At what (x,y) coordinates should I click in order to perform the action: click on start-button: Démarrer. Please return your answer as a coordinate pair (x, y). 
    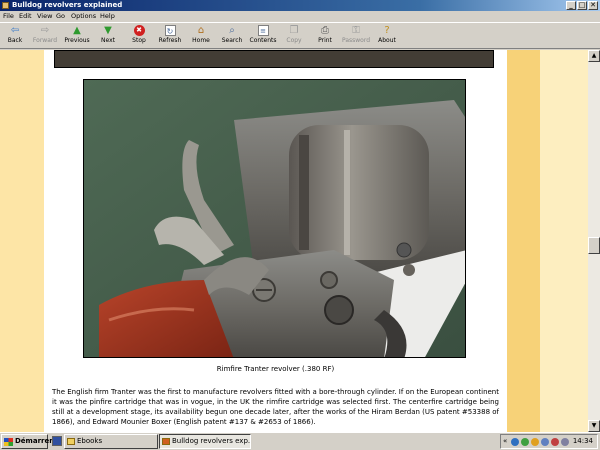
    Looking at the image, I should click on (27, 441).